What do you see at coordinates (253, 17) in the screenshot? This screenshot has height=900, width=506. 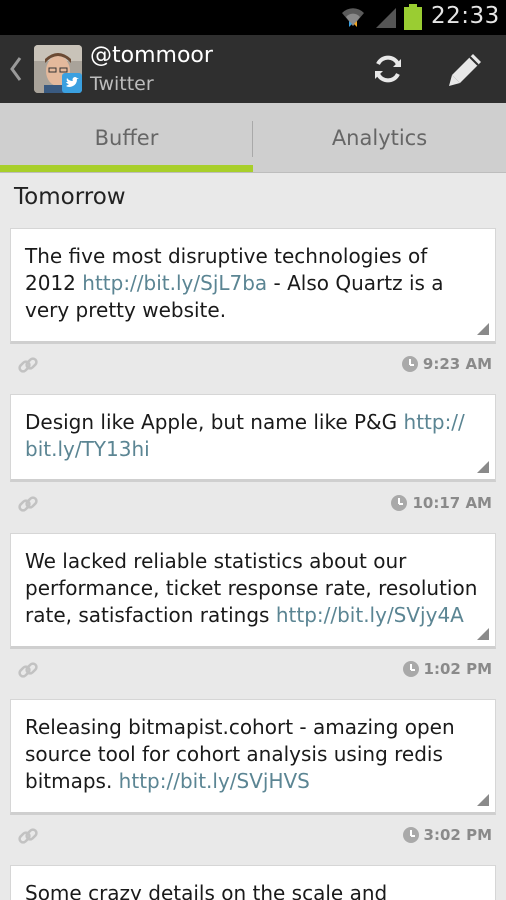 I see `status-bar: 22:33` at bounding box center [253, 17].